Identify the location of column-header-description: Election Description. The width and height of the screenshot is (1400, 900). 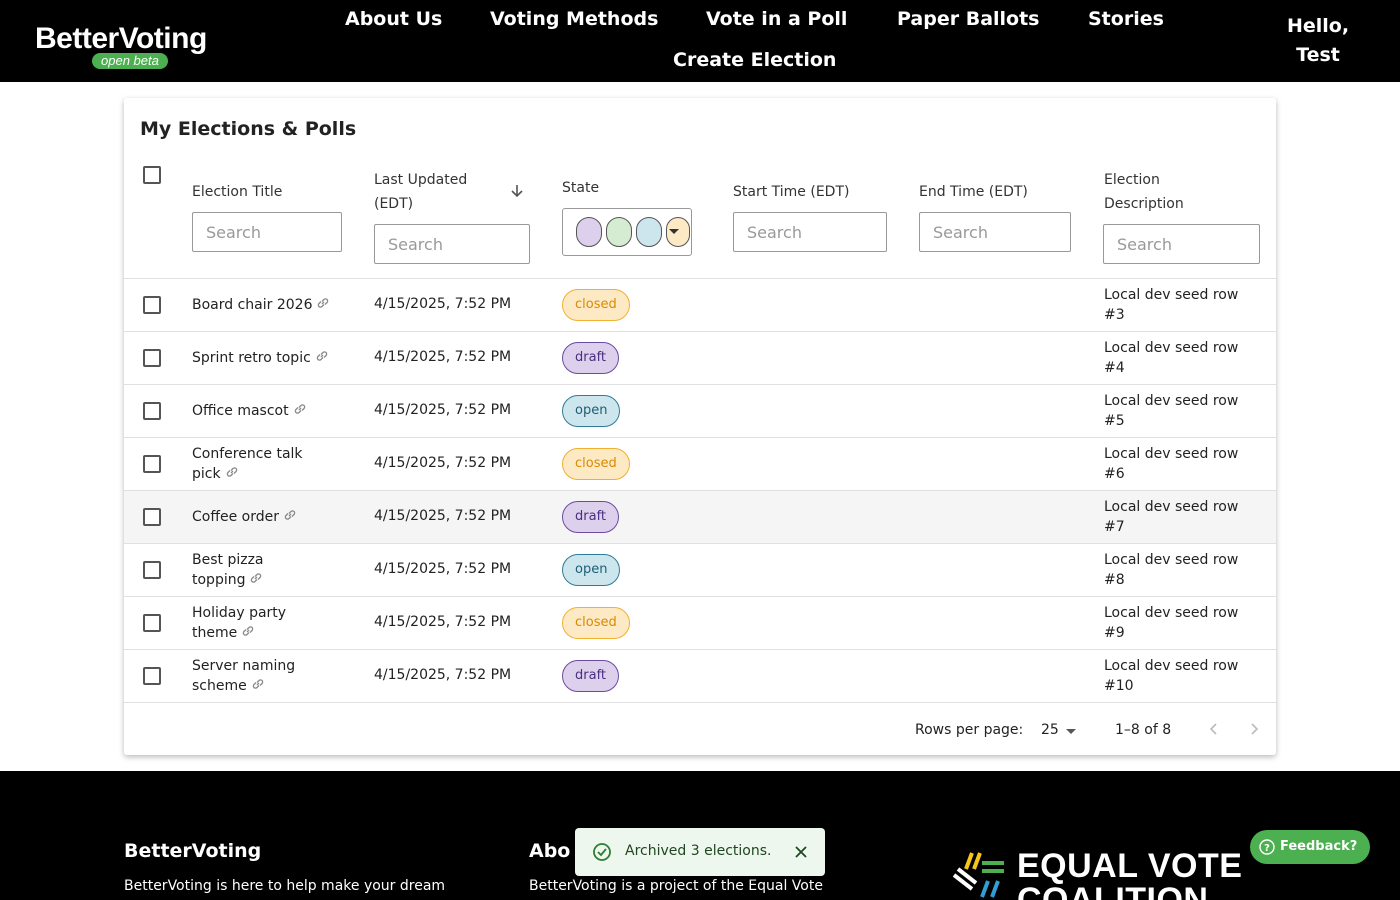
(1144, 192).